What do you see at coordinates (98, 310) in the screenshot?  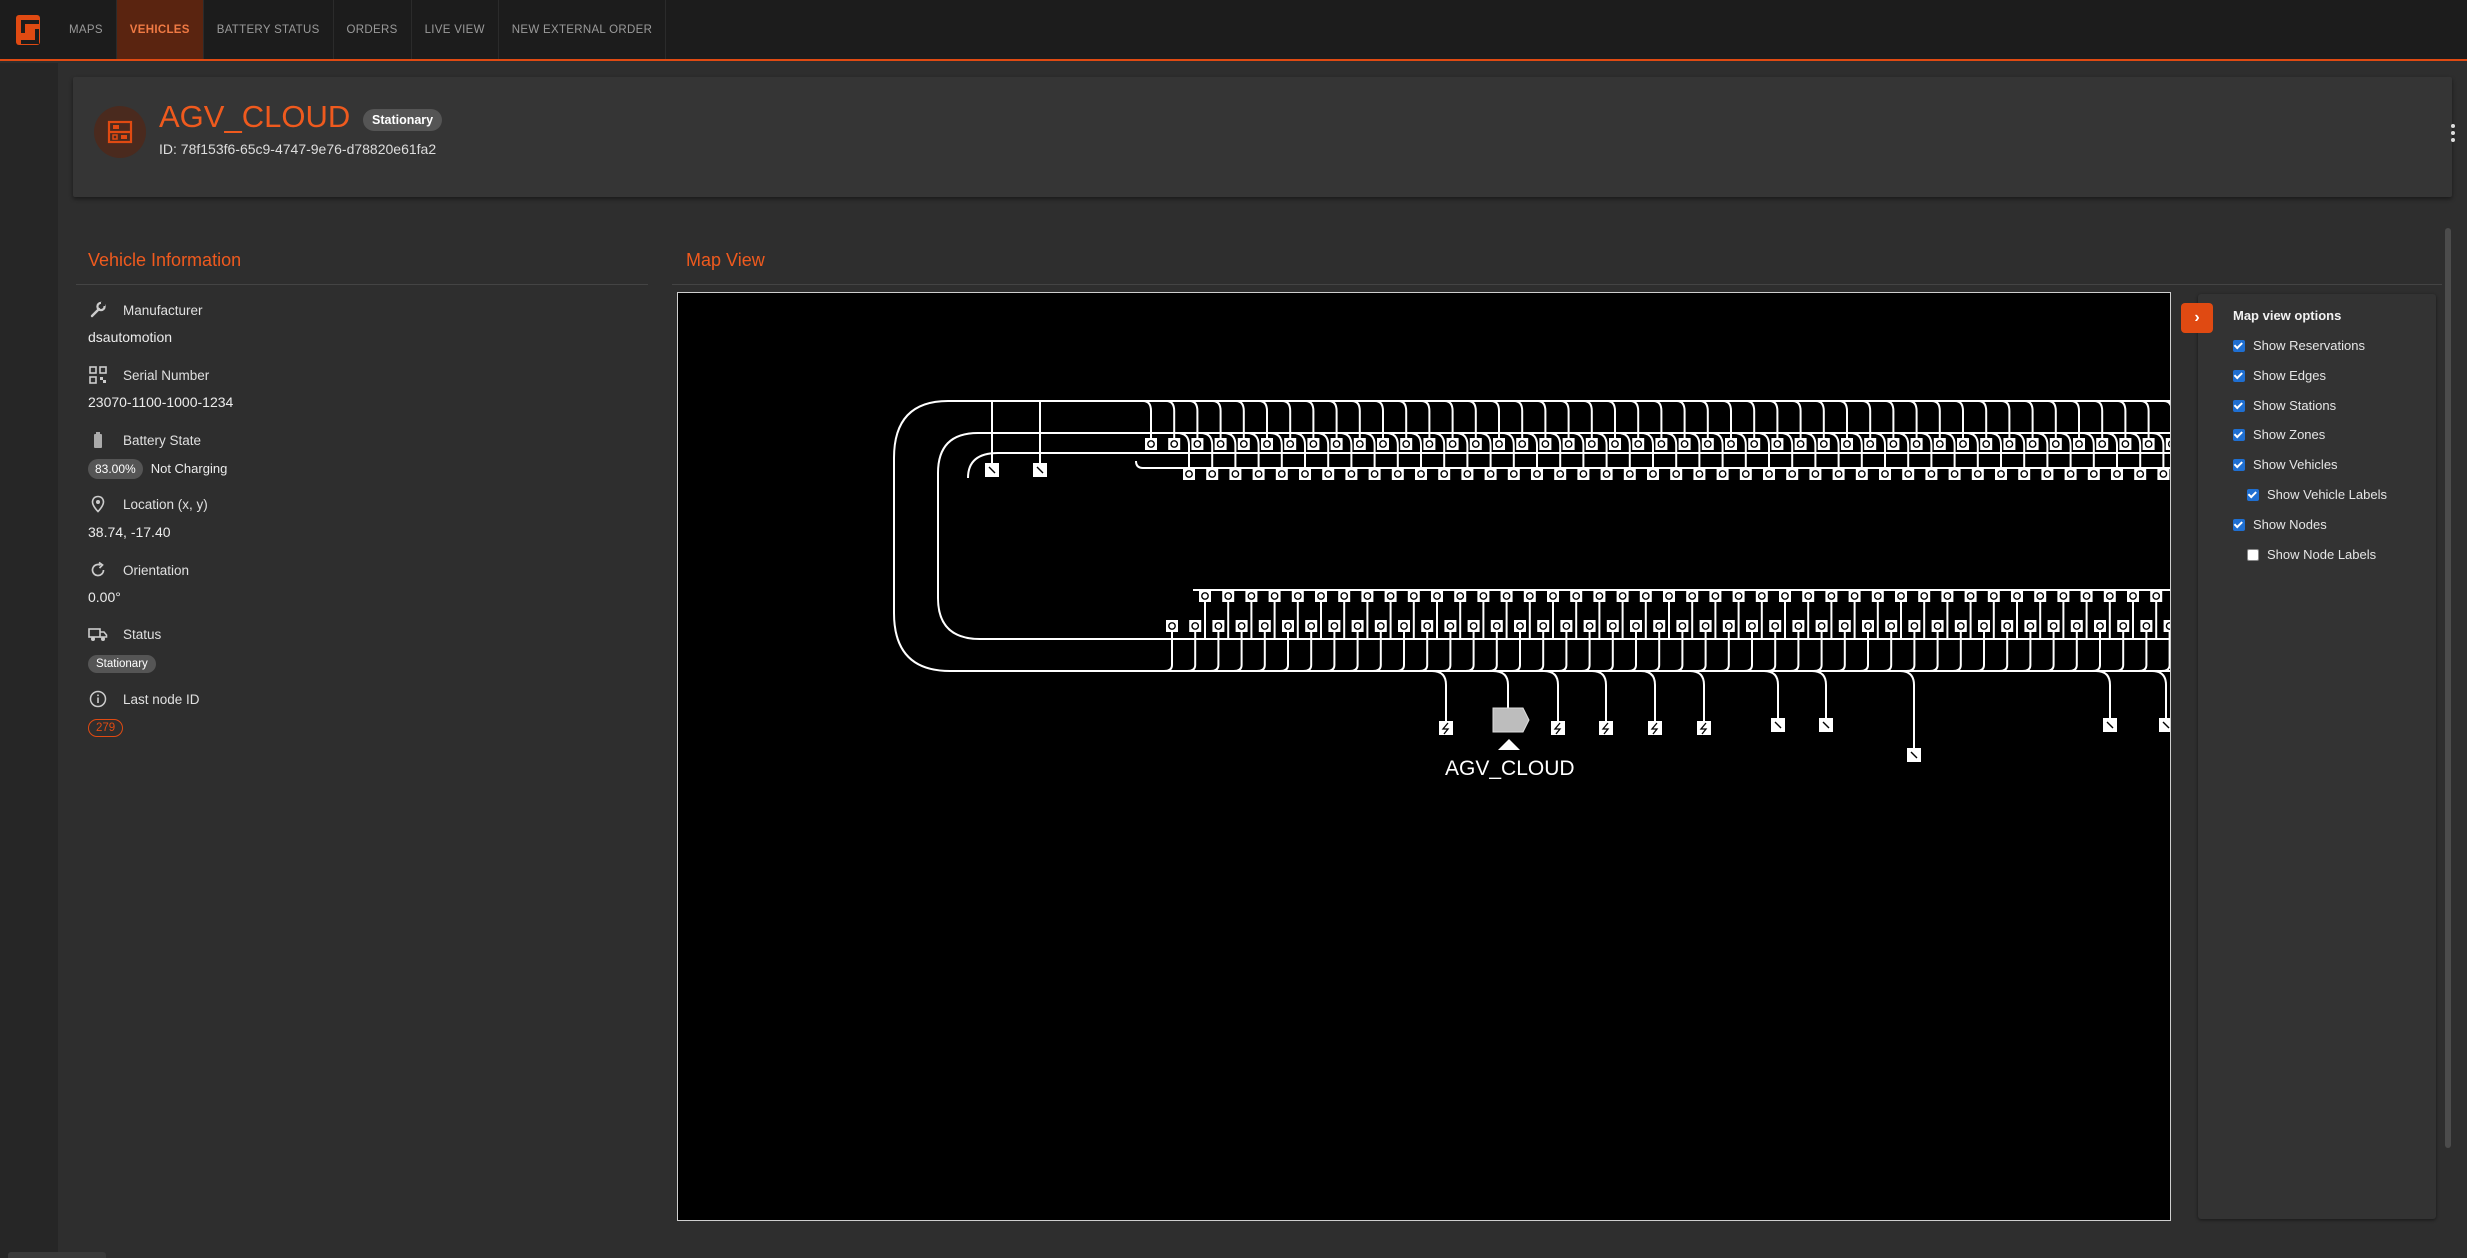 I see `wrench-icon` at bounding box center [98, 310].